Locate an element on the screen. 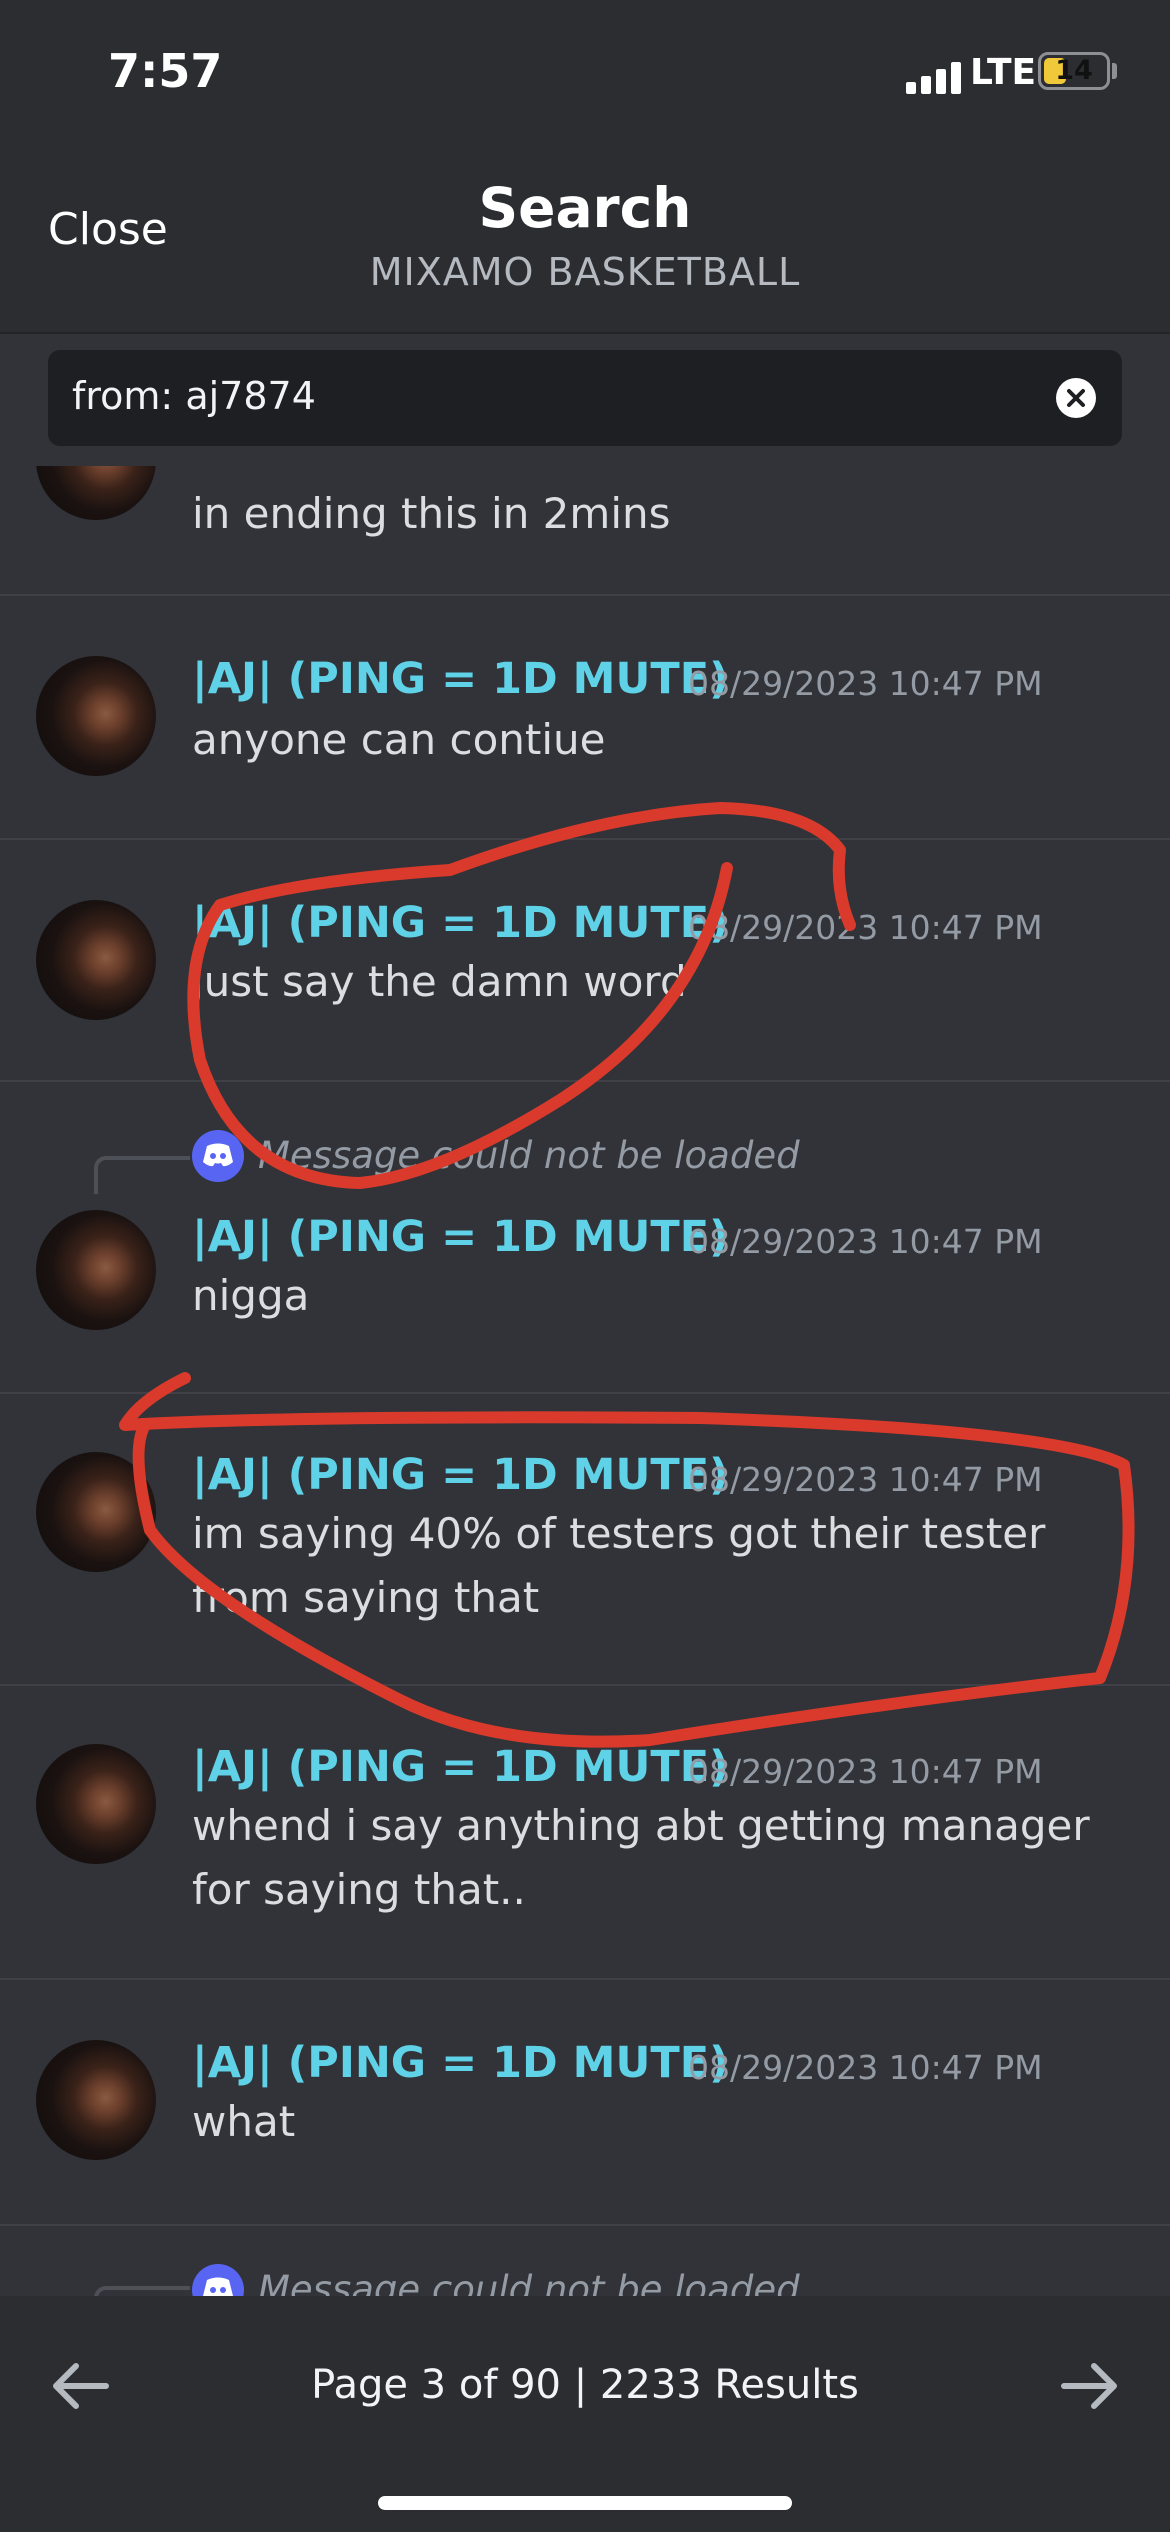  arrow-right-icon is located at coordinates (1090, 2386).